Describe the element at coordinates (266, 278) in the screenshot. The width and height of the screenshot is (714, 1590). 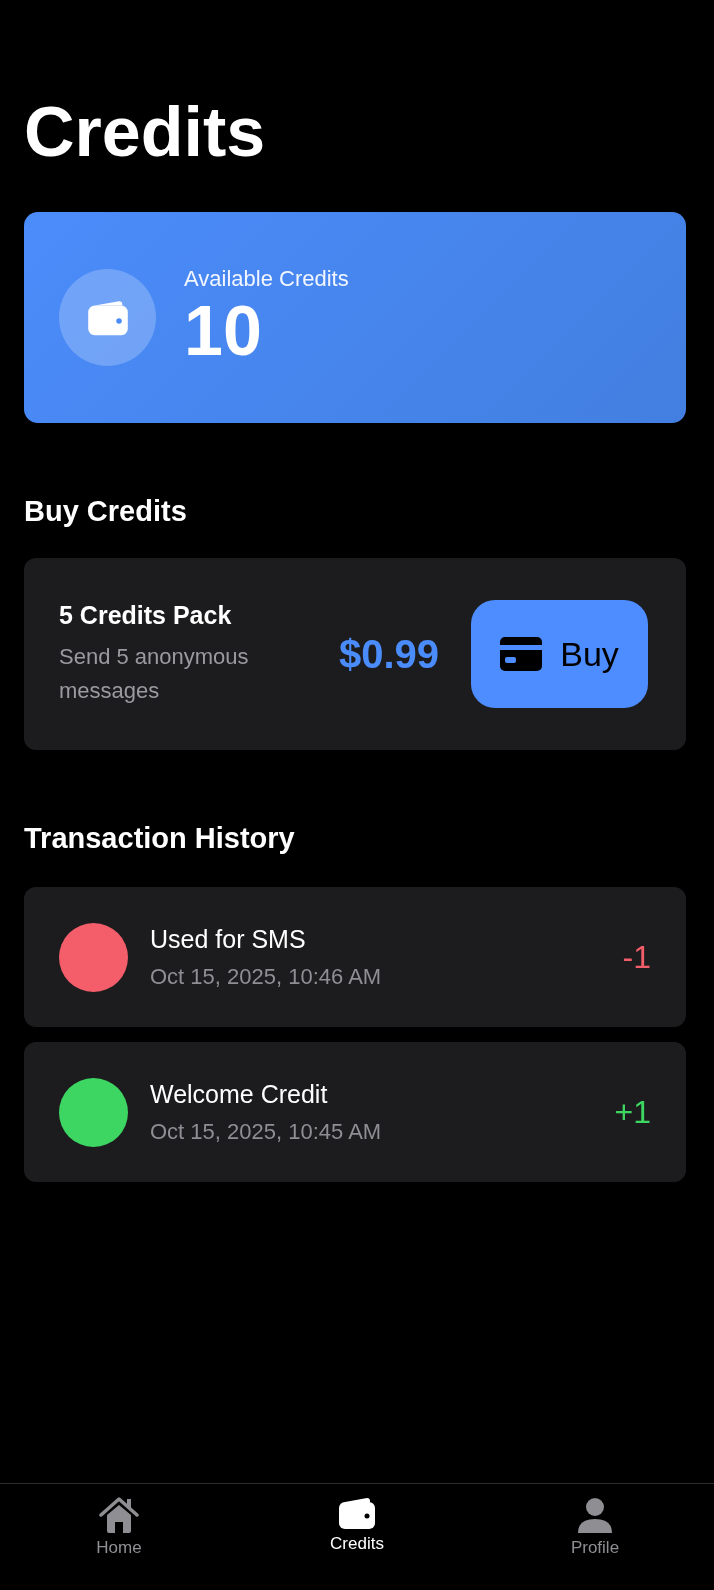
I see `balance-label: Available Credits` at that location.